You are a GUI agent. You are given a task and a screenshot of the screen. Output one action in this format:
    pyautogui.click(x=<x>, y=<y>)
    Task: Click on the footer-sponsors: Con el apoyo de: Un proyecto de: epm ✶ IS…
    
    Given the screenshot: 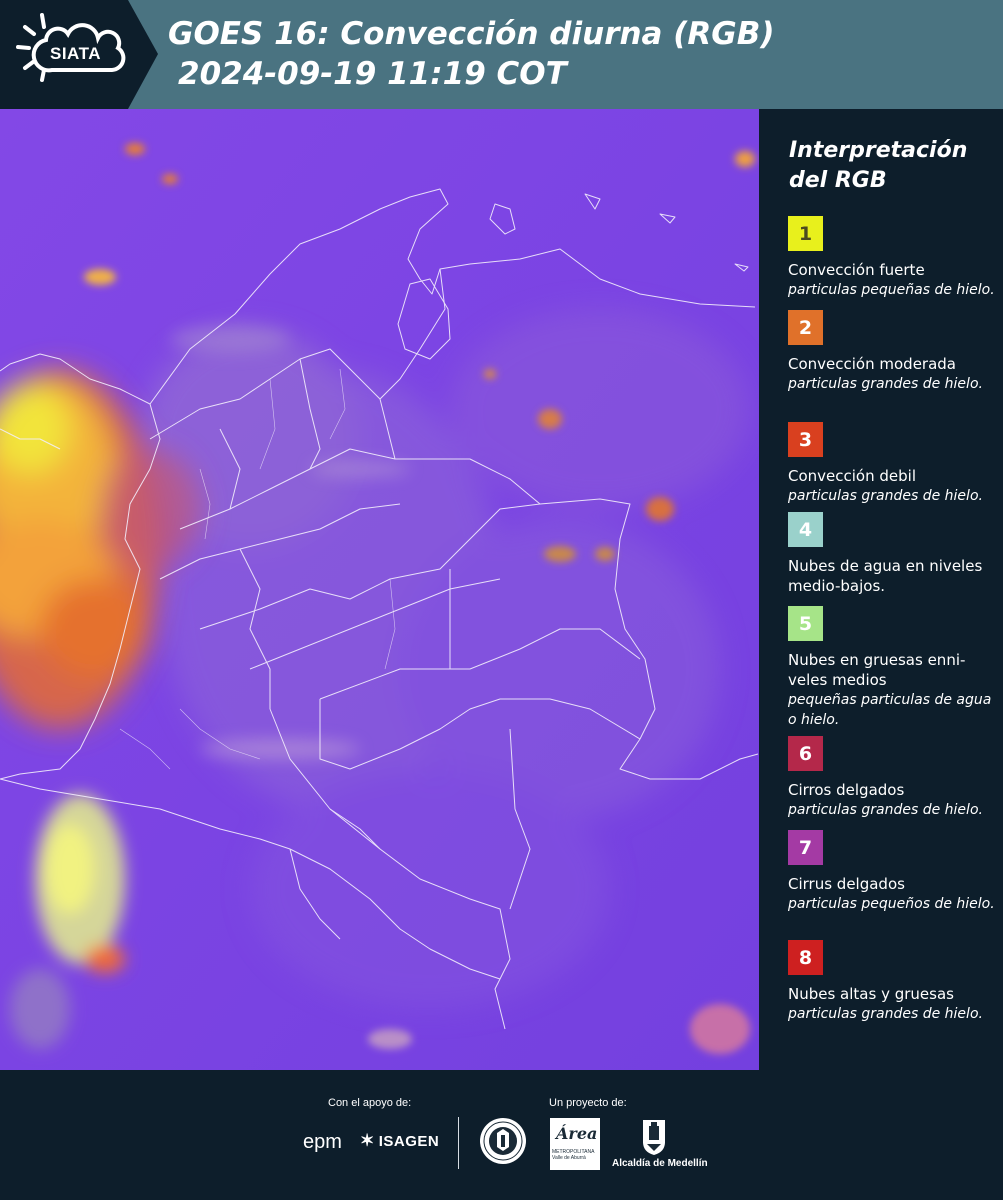 What is the action you would take?
    pyautogui.click(x=501, y=1135)
    